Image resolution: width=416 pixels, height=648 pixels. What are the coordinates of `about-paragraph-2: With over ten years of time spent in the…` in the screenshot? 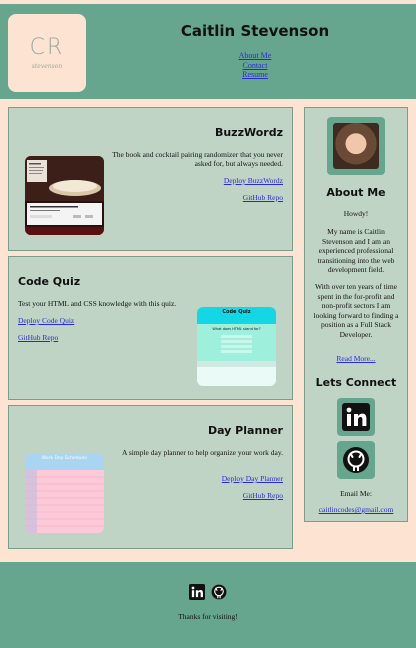 It's located at (356, 310).